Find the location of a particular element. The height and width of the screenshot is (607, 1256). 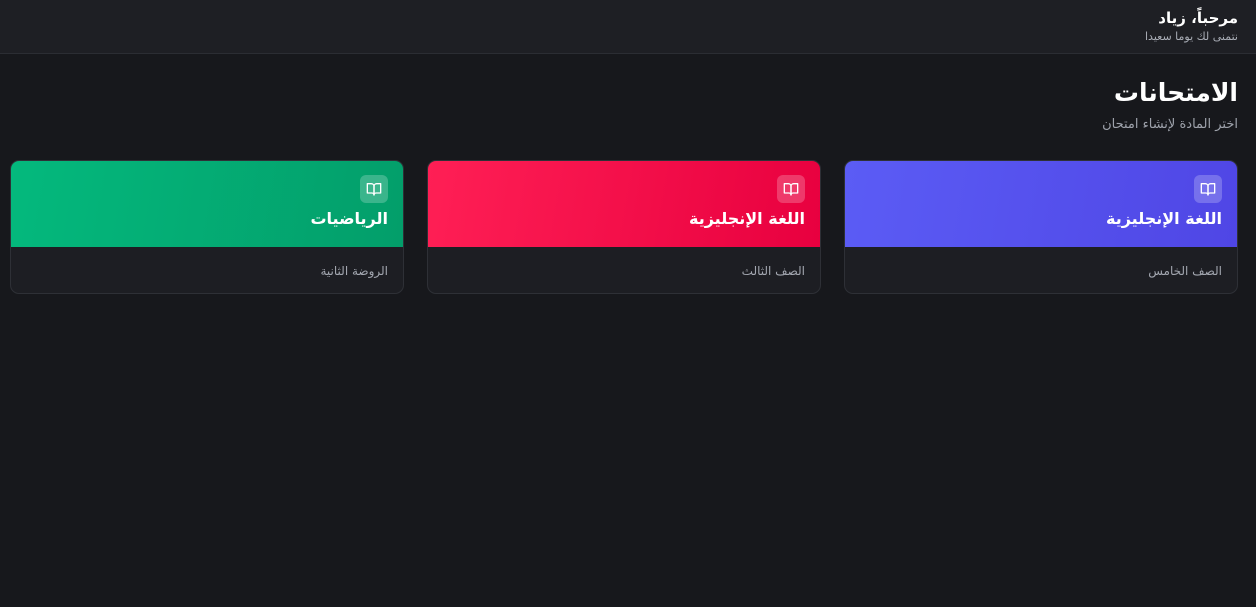

card-title: الرياضيات is located at coordinates (349, 218).